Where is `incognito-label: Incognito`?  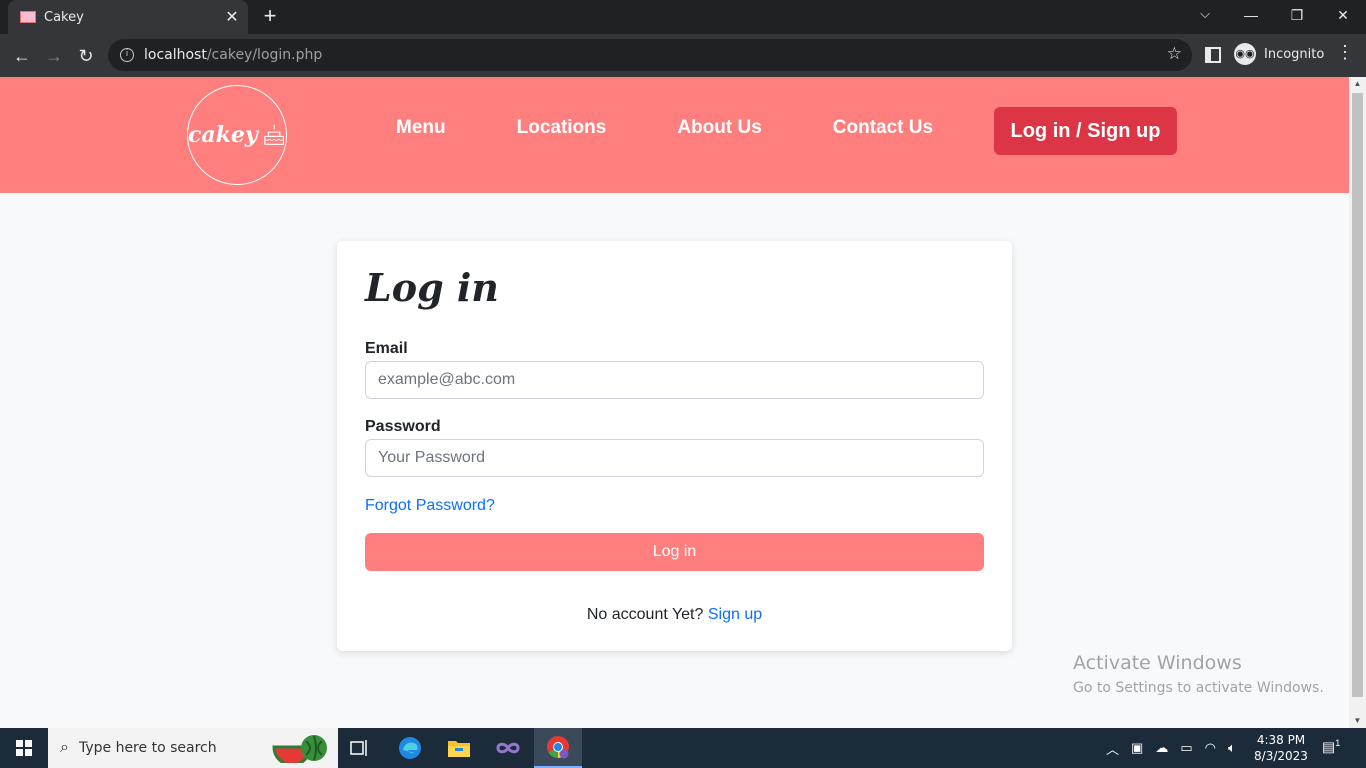 incognito-label: Incognito is located at coordinates (1294, 54).